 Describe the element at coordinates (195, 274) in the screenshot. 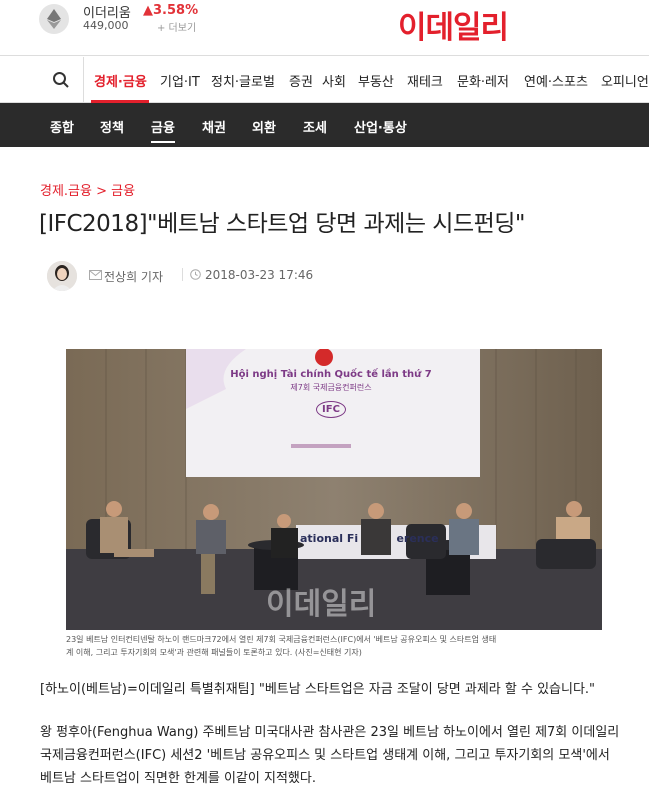

I see `clock-icon` at that location.